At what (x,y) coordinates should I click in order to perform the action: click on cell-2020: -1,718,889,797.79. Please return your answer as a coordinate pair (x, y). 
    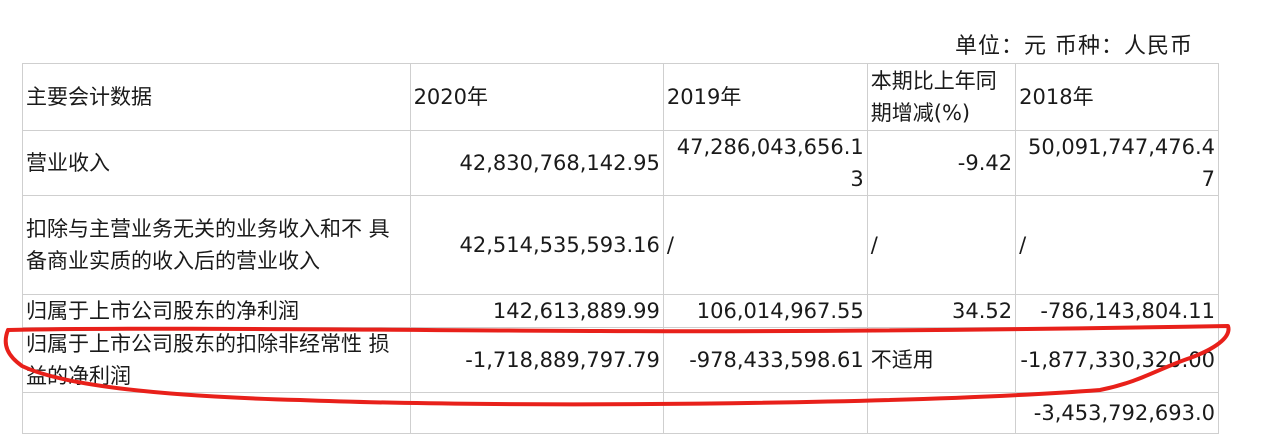
    Looking at the image, I should click on (536, 360).